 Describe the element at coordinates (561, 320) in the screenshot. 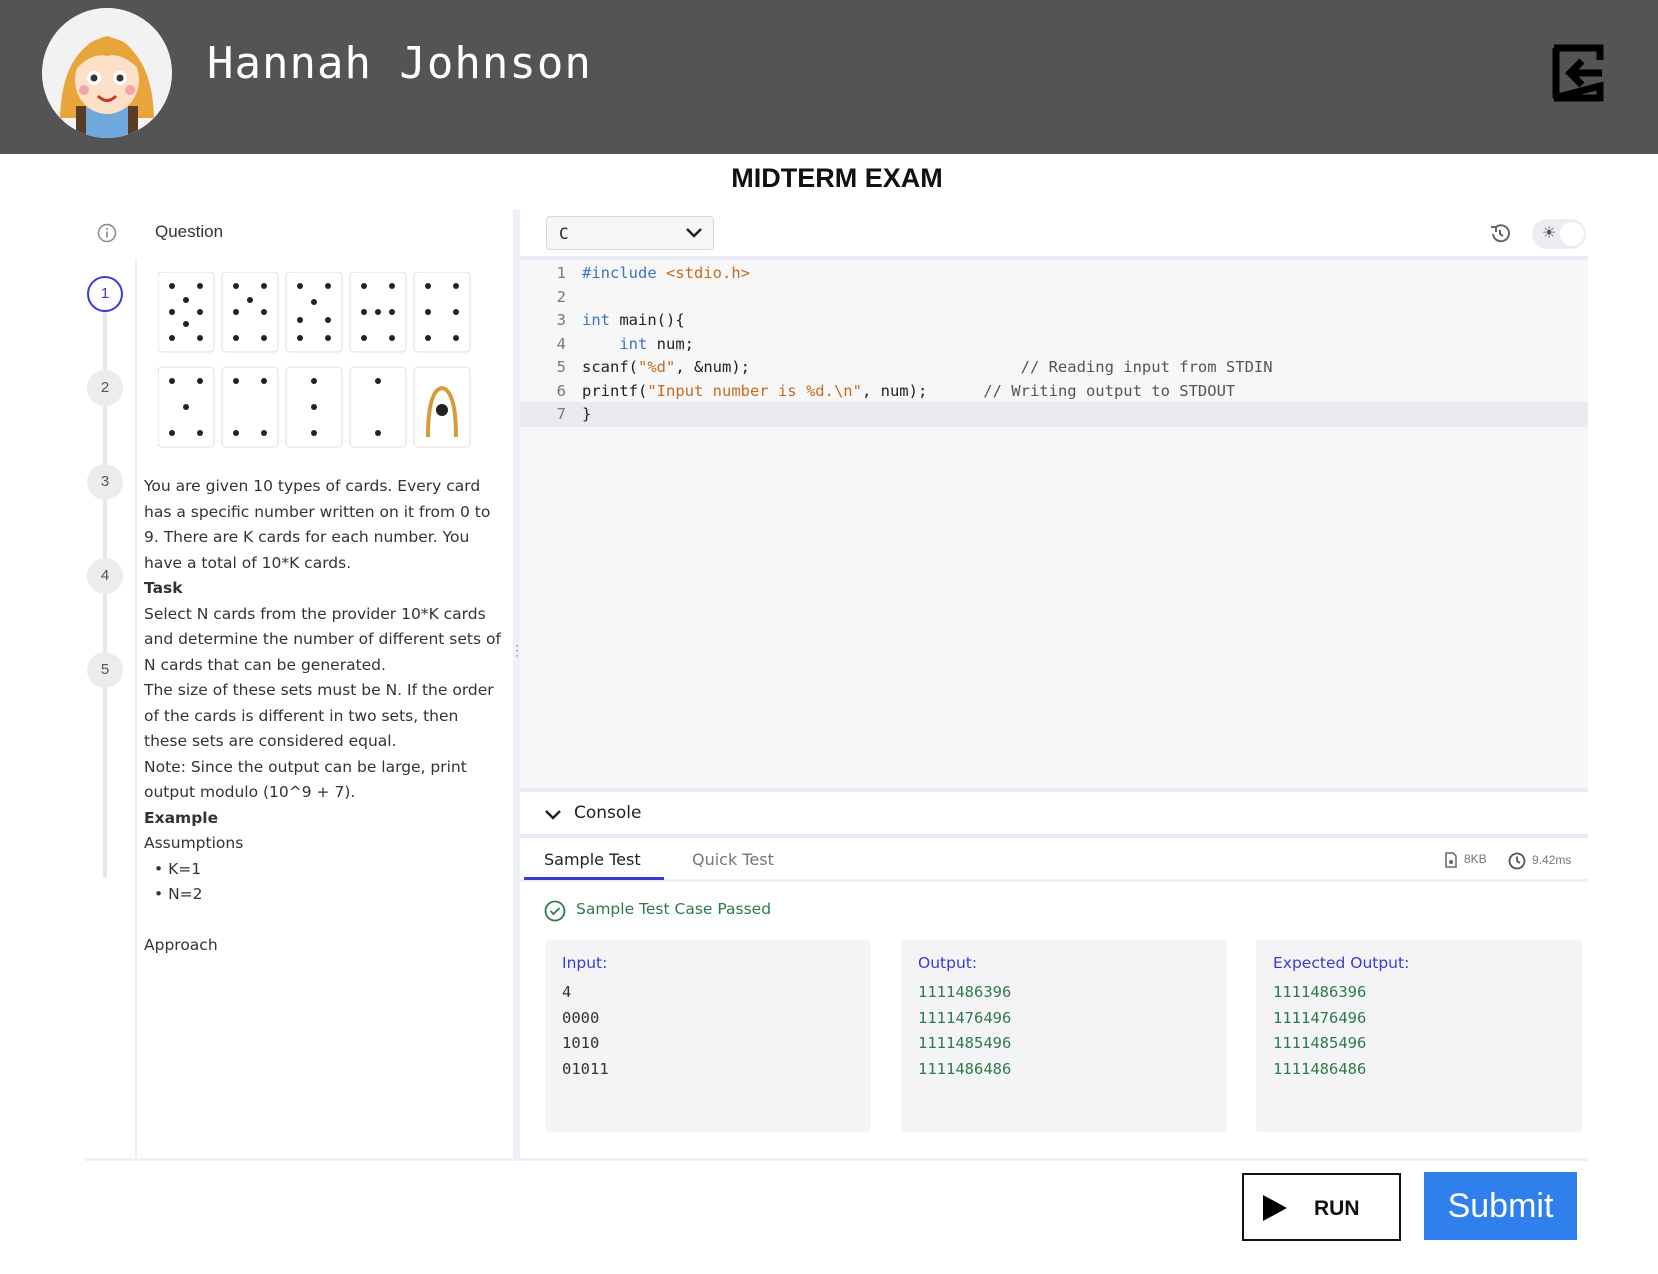

I see `line-number: 3` at that location.